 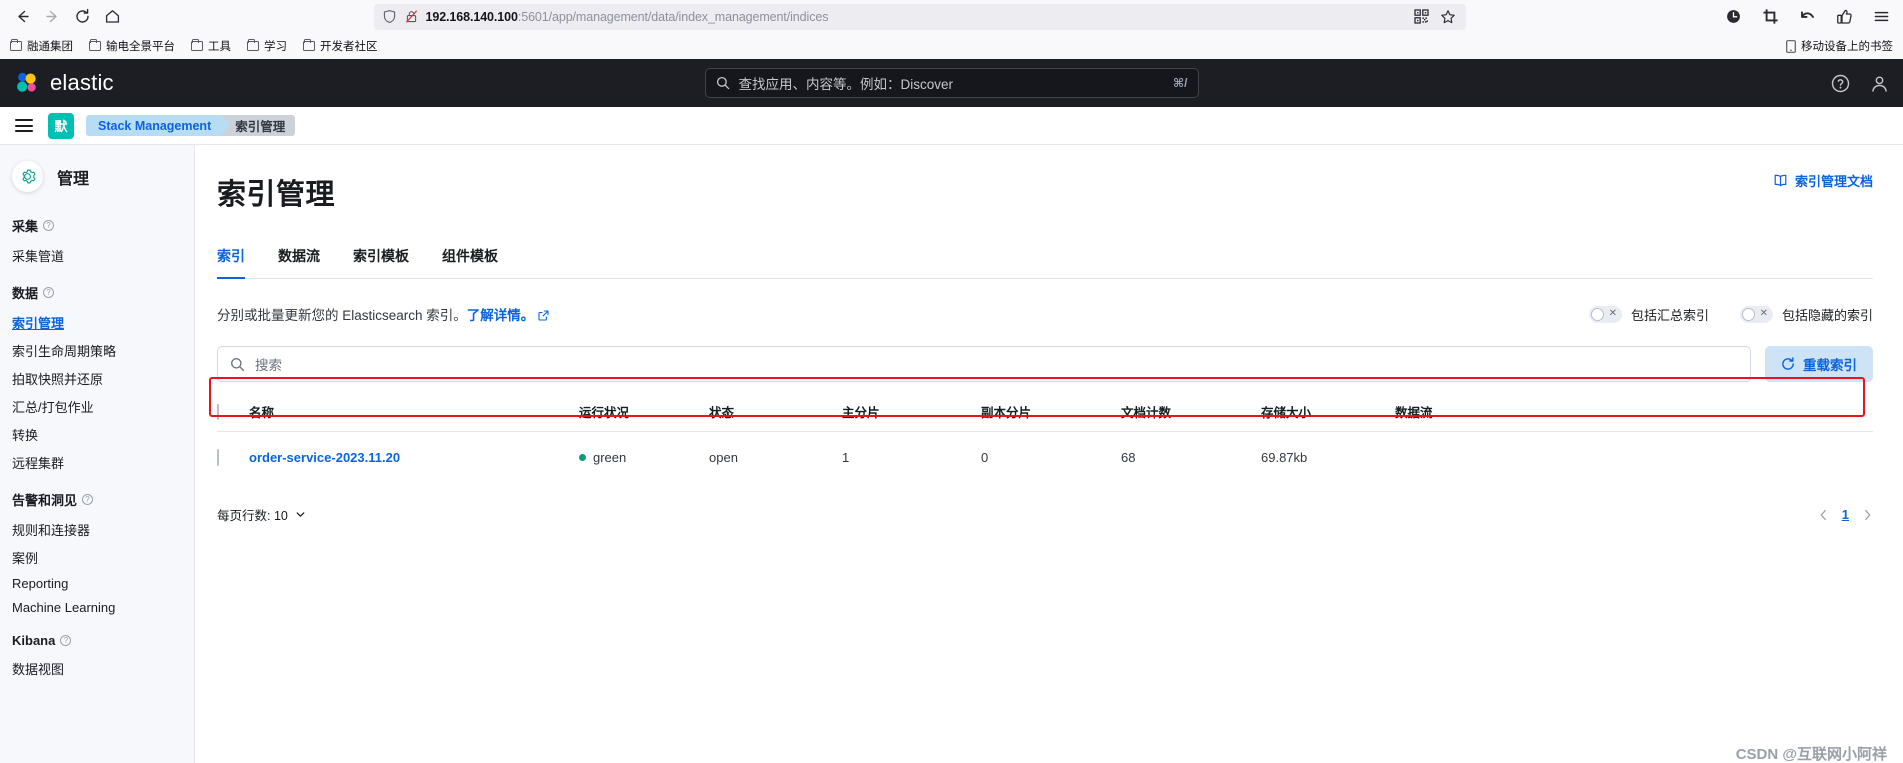 What do you see at coordinates (73, 179) in the screenshot?
I see `sidebar-title-label: 管理` at bounding box center [73, 179].